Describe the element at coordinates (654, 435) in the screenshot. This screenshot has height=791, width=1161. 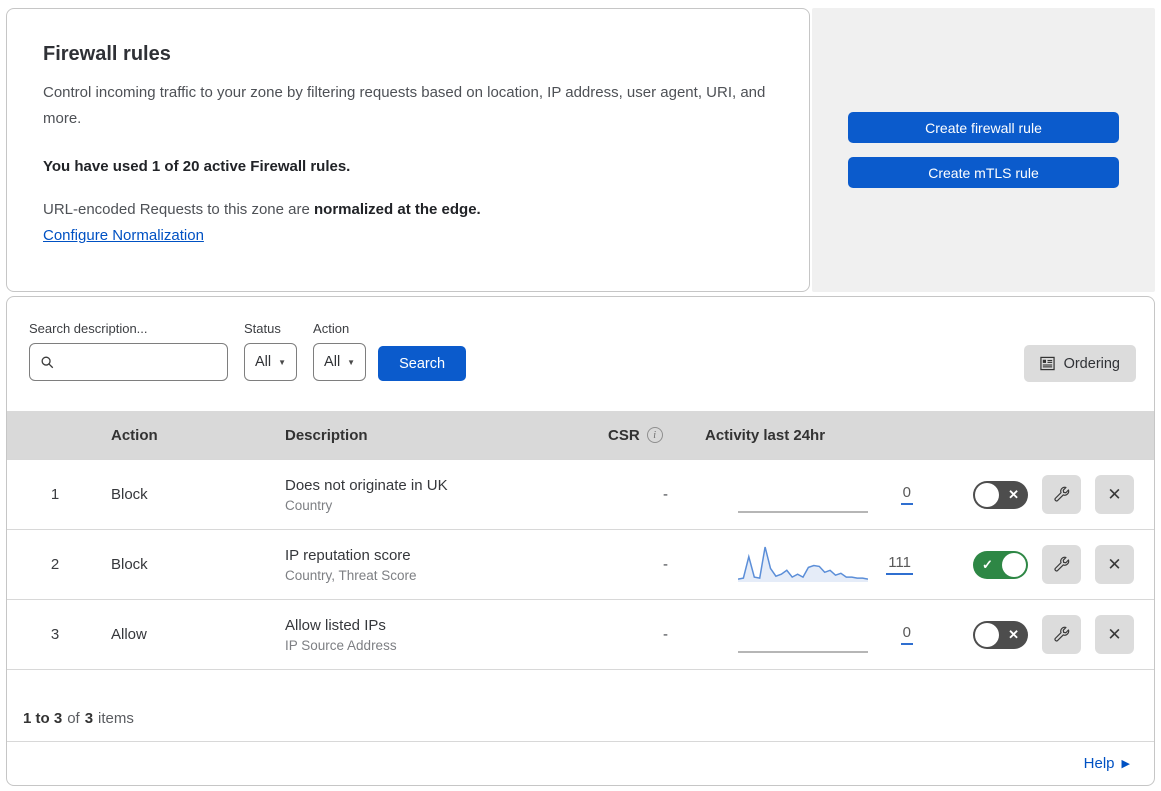
I see `info-icon: i` at that location.